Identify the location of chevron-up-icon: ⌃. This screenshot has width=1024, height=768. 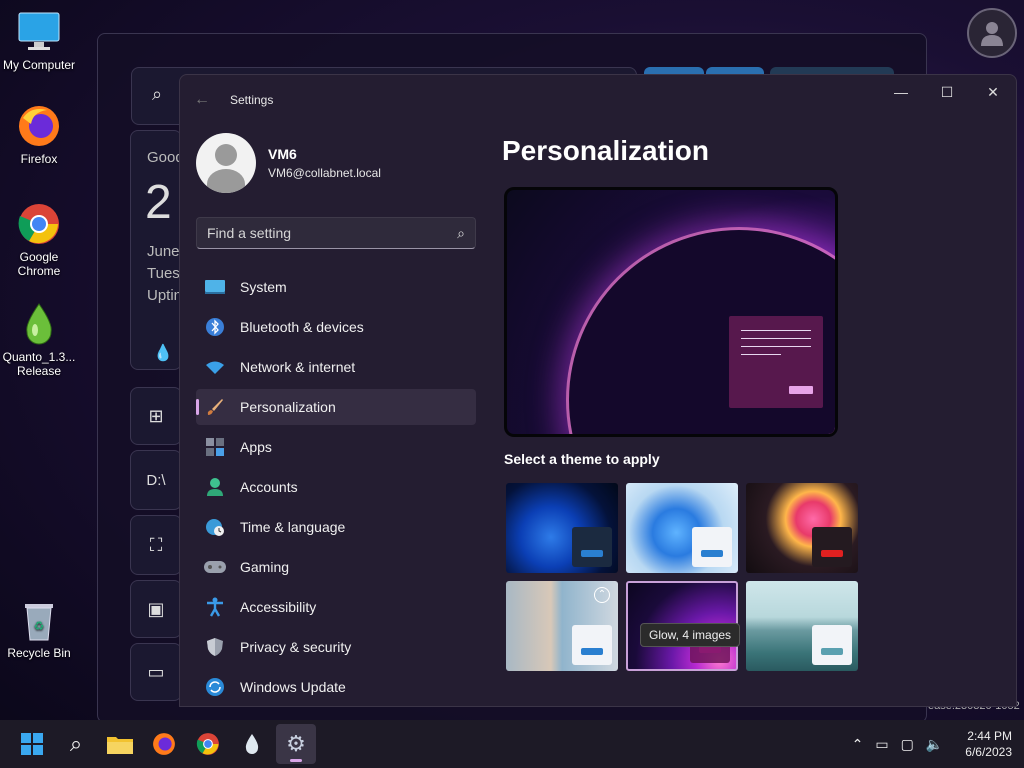
(858, 744).